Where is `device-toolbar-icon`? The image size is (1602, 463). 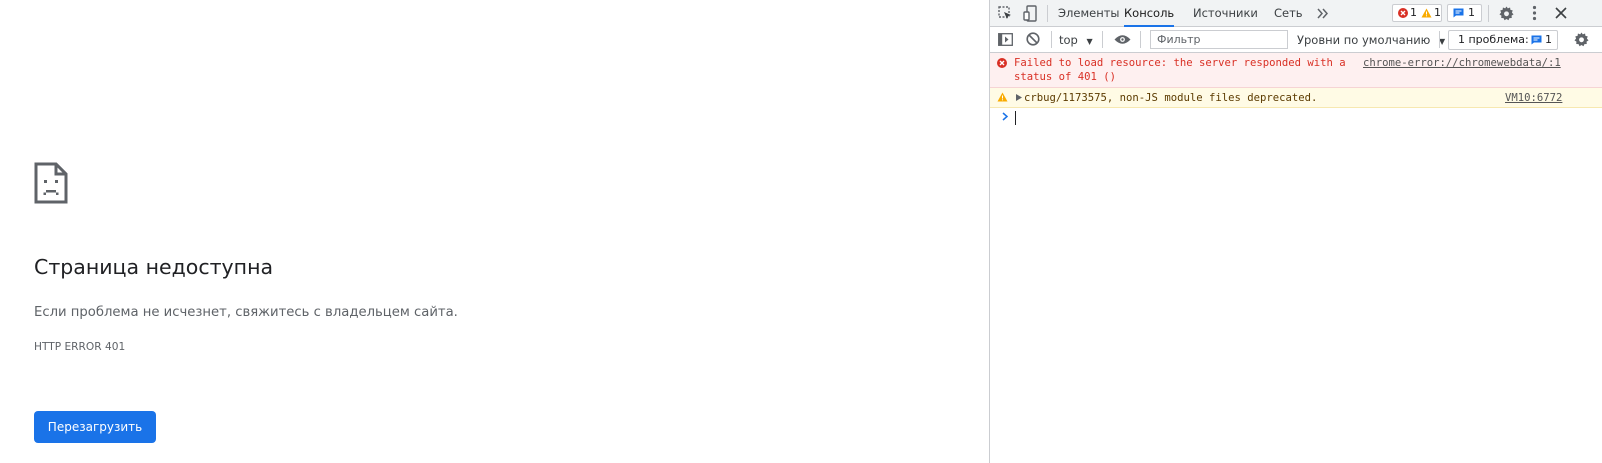
device-toolbar-icon is located at coordinates (1031, 13).